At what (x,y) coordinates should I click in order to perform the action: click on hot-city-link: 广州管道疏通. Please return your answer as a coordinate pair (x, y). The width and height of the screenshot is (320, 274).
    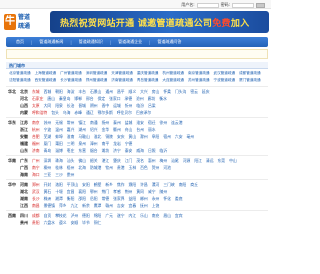
    Looking at the image, I should click on (71, 73).